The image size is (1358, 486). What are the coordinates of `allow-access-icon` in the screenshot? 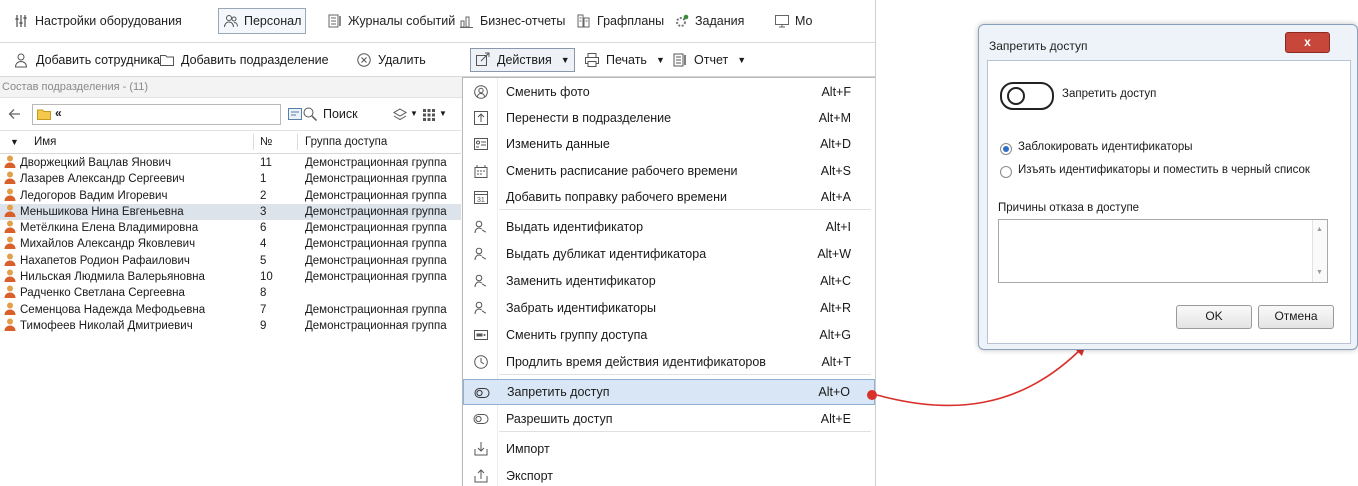 It's located at (481, 419).